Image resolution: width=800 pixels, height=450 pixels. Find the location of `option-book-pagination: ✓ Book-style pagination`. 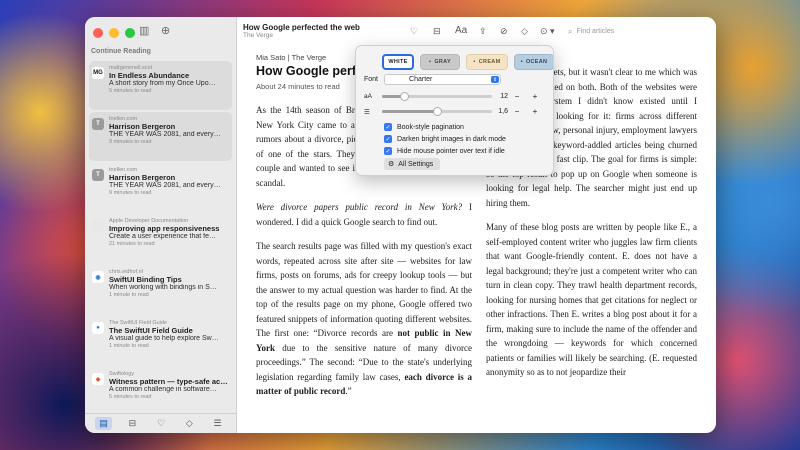

option-book-pagination: ✓ Book-style pagination is located at coordinates (424, 127).